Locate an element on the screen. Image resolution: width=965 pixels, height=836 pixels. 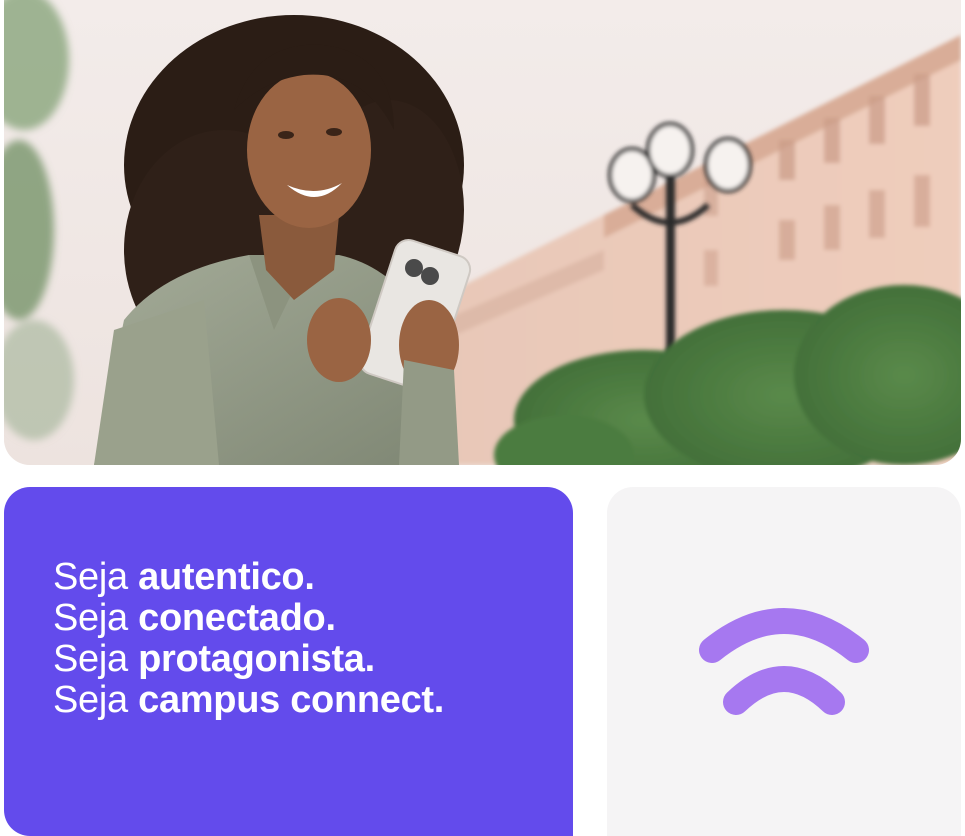
slogan-line-connected: Seja conectado. is located at coordinates (313, 618).